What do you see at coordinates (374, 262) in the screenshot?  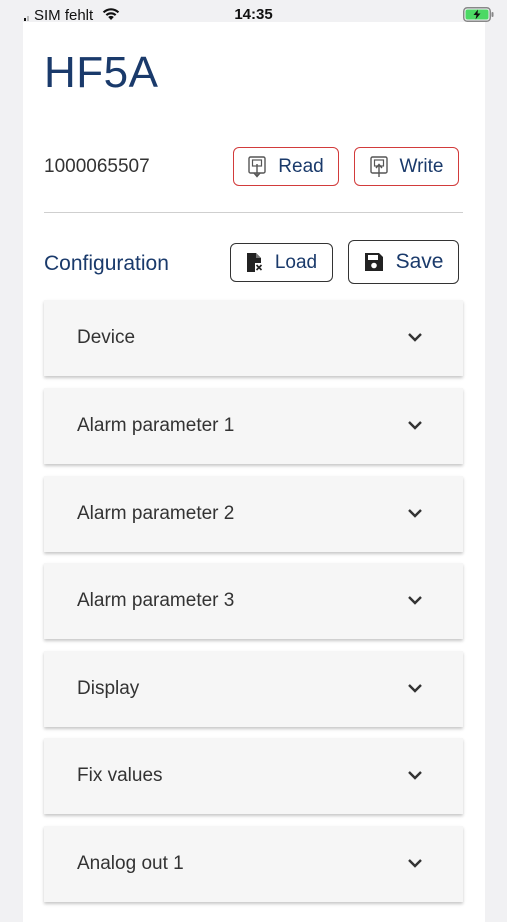 I see `floppy-disk-icon` at bounding box center [374, 262].